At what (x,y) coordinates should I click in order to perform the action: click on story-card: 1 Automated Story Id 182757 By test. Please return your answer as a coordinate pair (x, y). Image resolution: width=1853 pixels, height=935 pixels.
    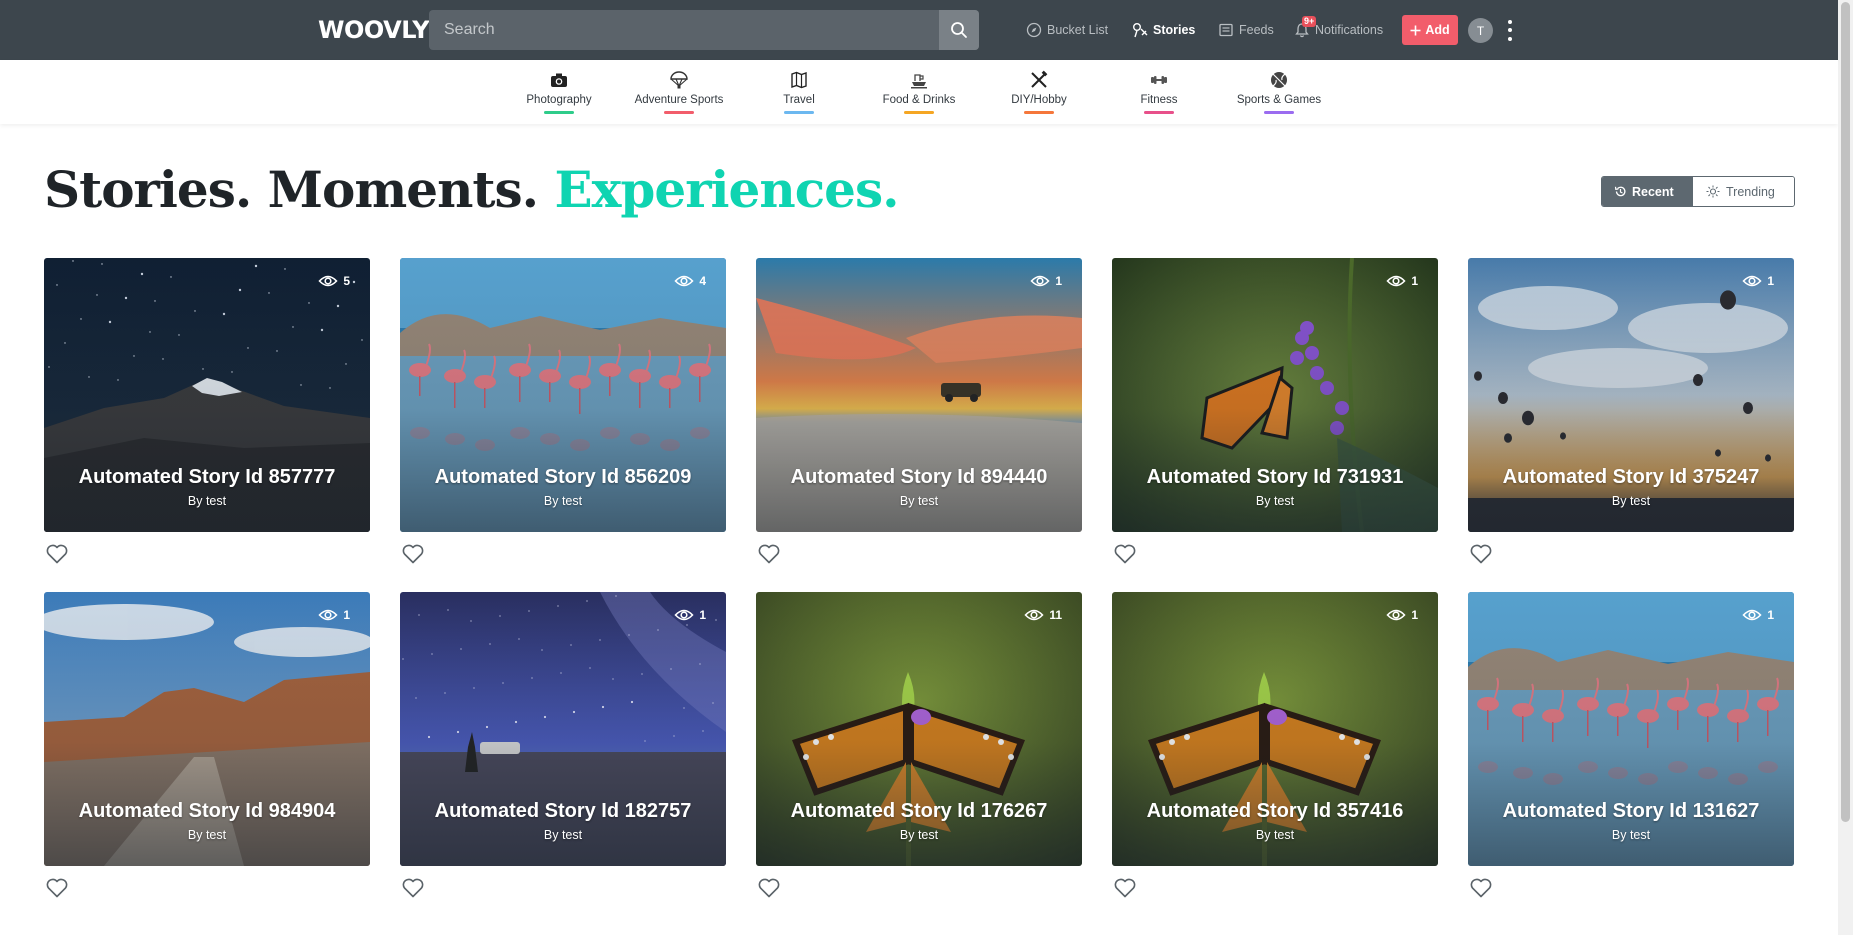
    Looking at the image, I should click on (563, 729).